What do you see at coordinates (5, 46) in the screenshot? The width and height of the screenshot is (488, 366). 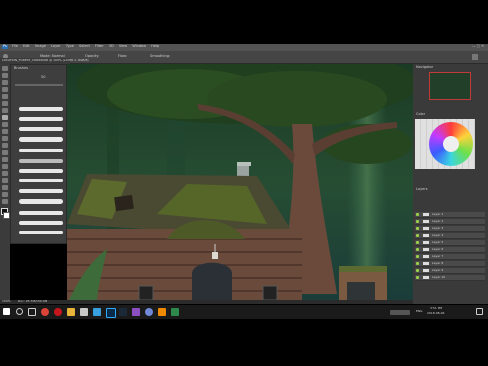 I see `app-logo: Ps` at bounding box center [5, 46].